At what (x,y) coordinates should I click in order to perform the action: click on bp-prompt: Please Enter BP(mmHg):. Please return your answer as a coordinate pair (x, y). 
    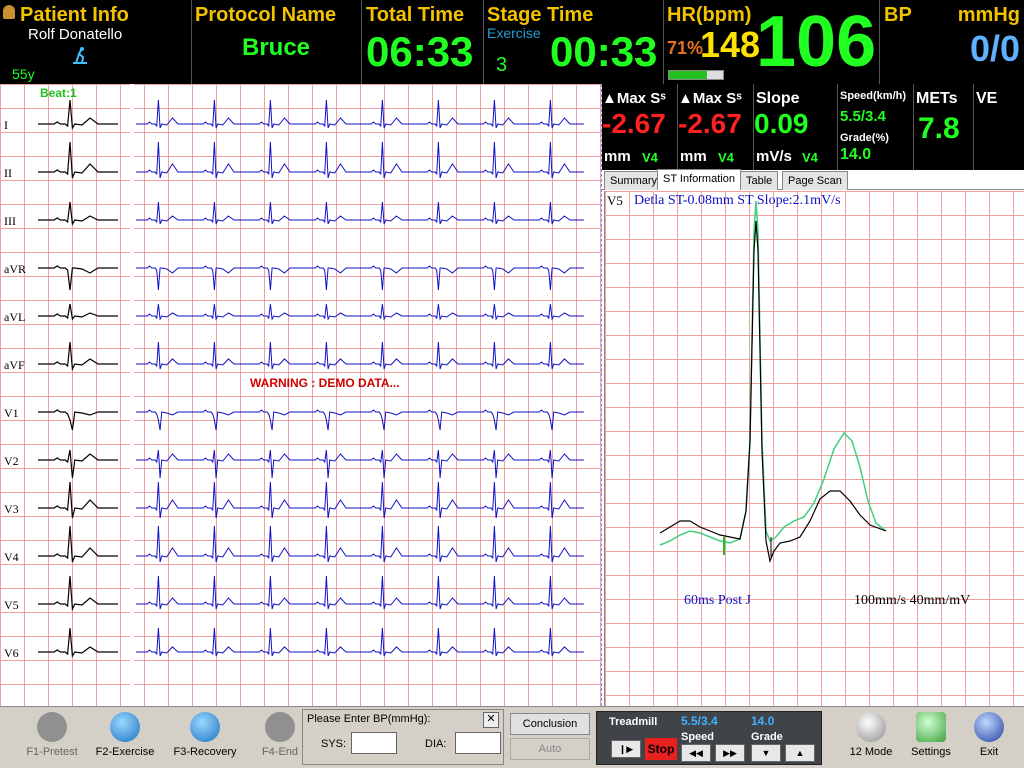
    Looking at the image, I should click on (369, 719).